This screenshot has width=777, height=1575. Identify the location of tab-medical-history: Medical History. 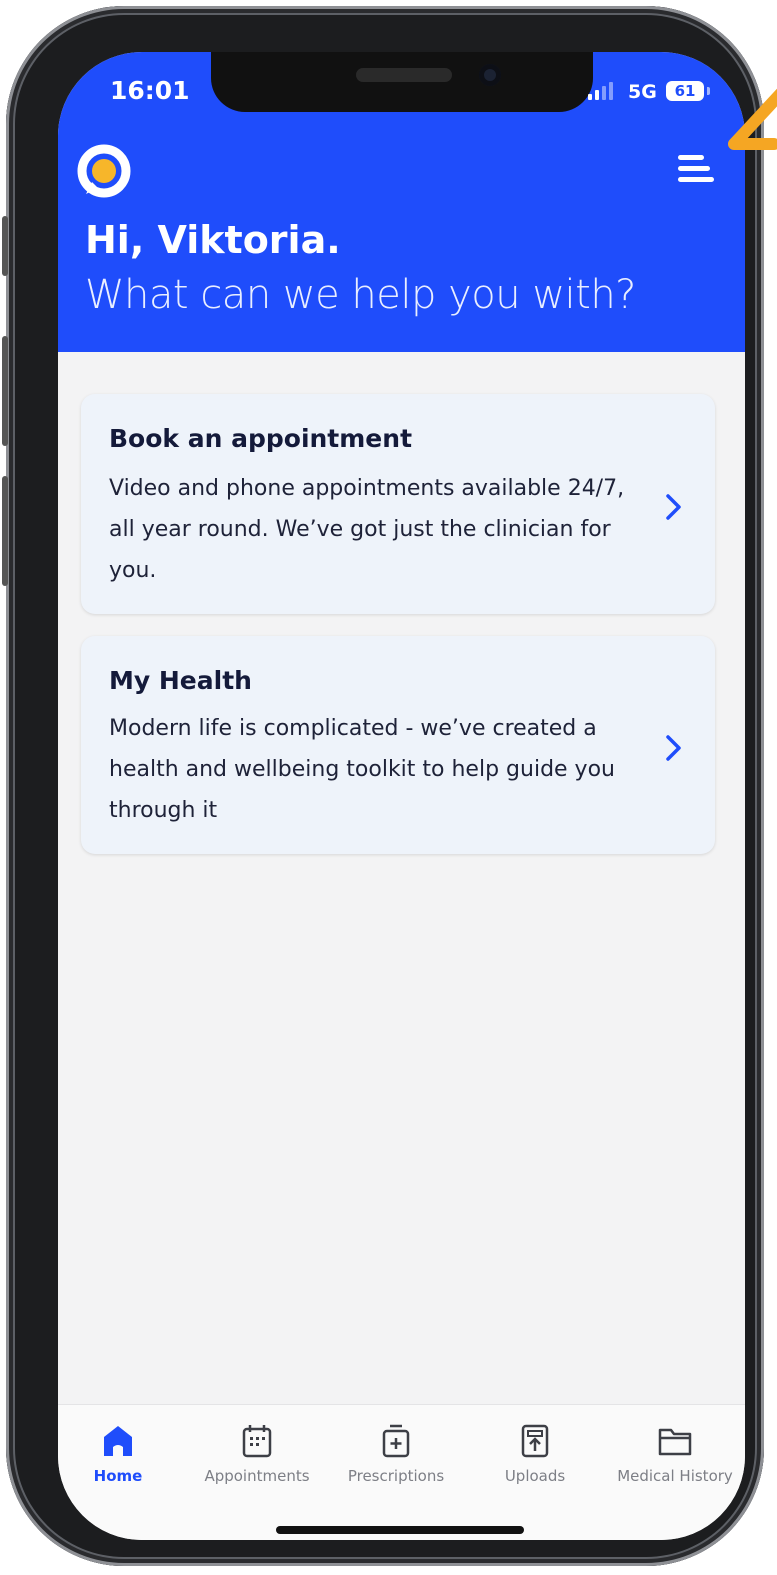
(675, 1454).